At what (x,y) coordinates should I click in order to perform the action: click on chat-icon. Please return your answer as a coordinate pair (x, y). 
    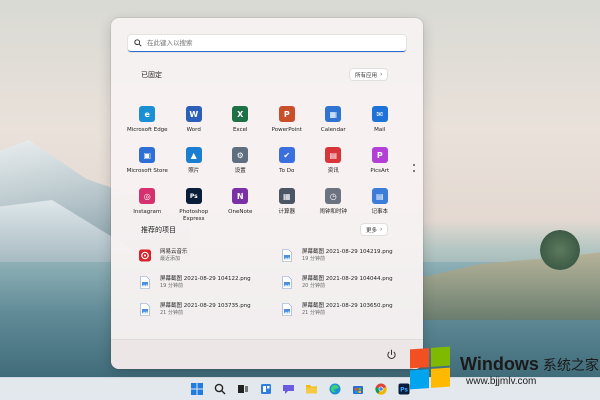
    Looking at the image, I should click on (288, 389).